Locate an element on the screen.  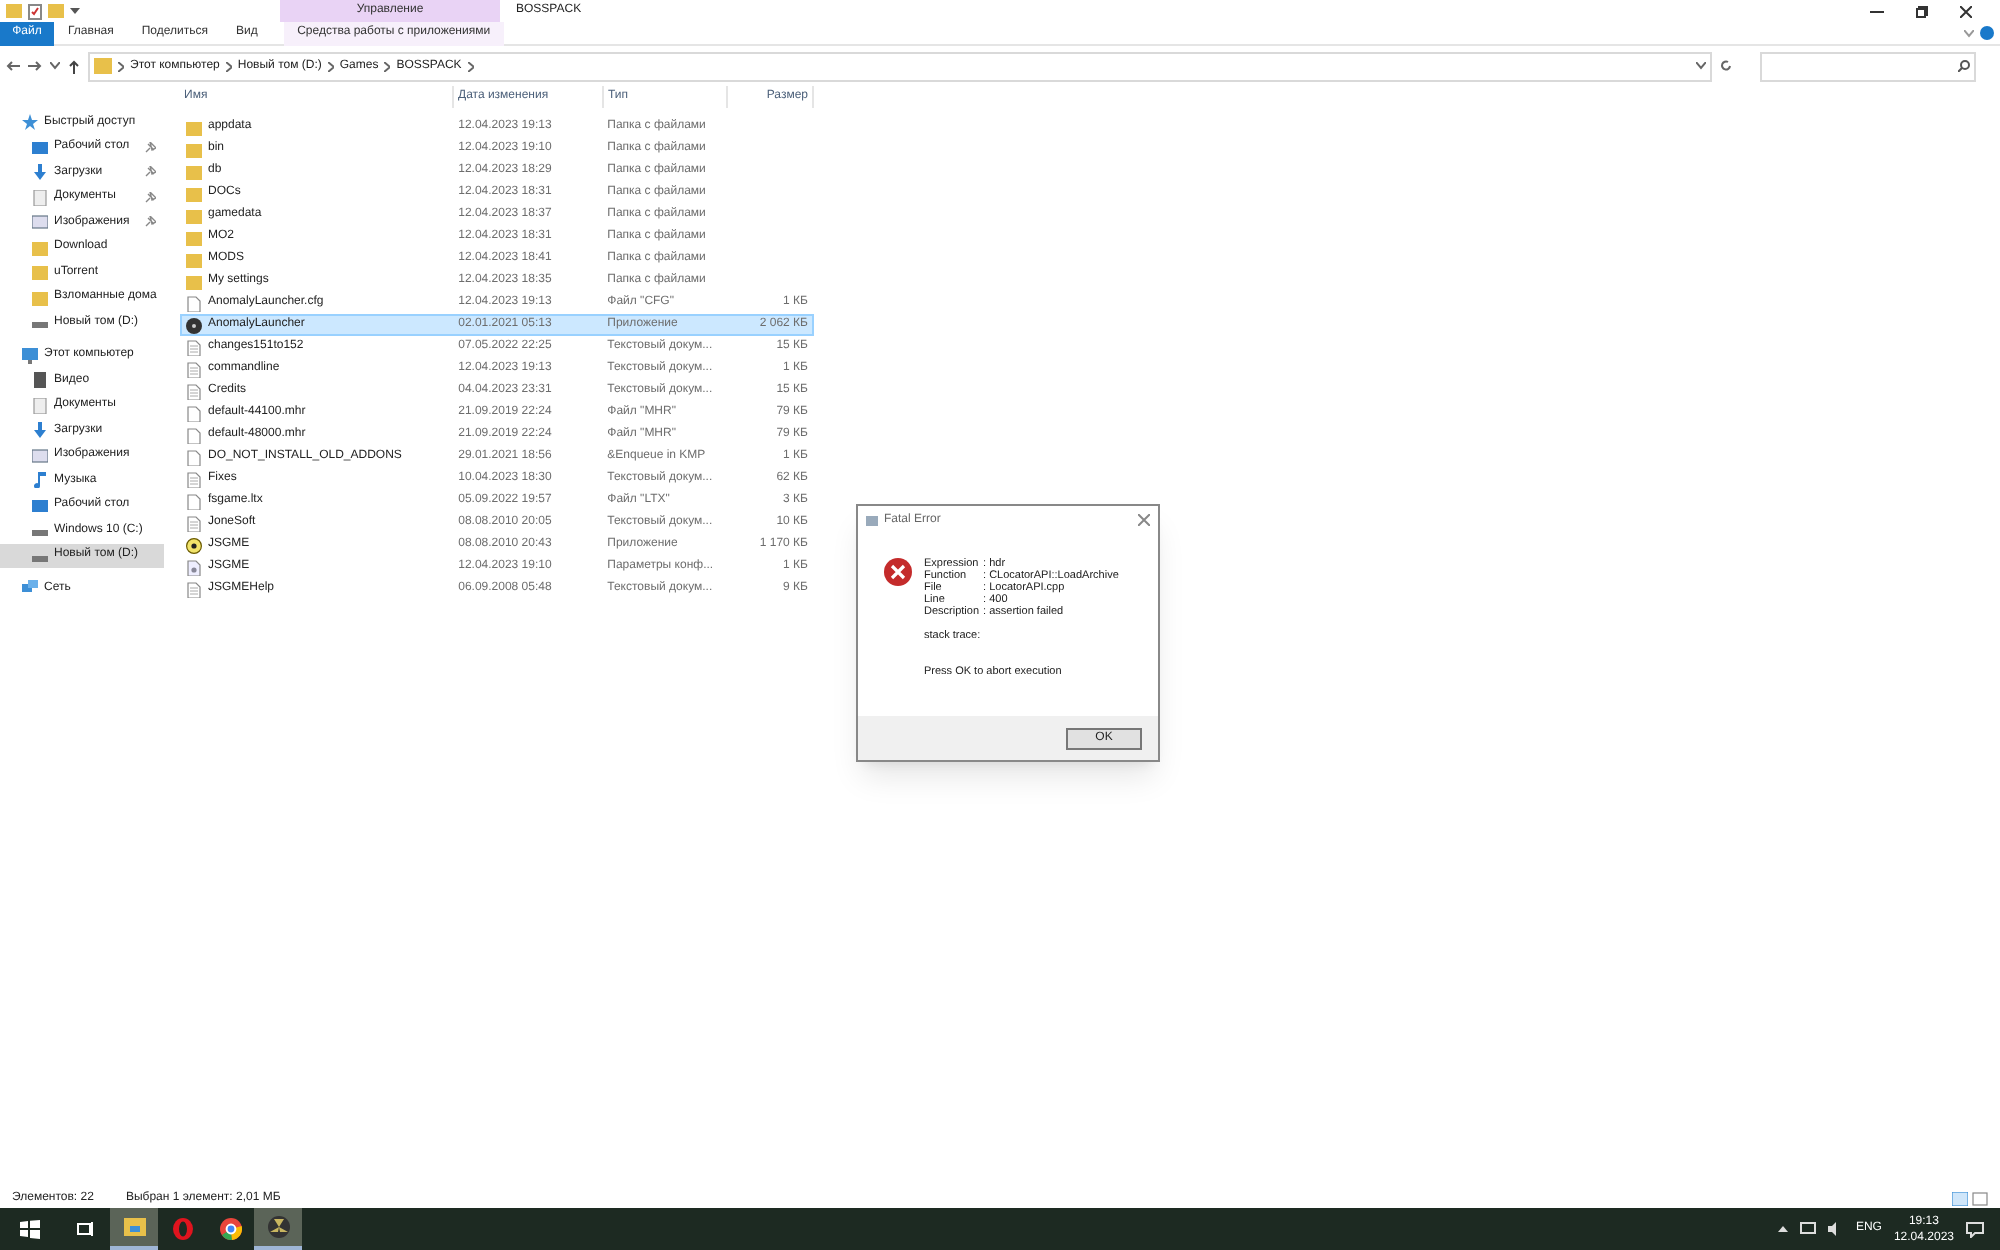
up-arrow-icon is located at coordinates (74, 66).